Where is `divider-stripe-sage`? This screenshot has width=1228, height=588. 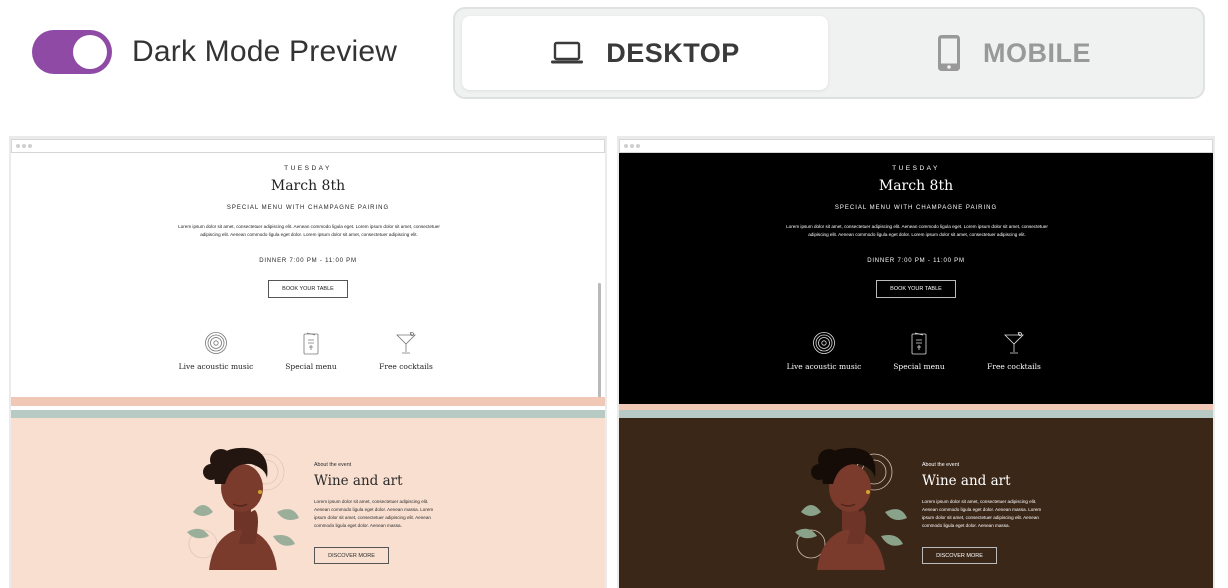
divider-stripe-sage is located at coordinates (308, 414).